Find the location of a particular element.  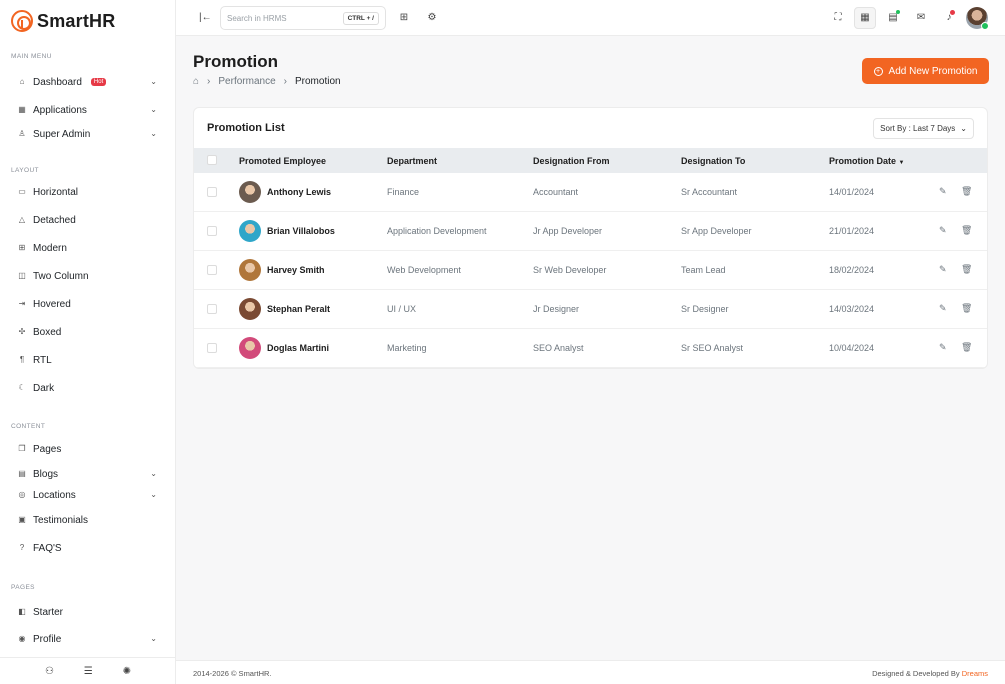

add-promotion-button: + Add New Promotion is located at coordinates (925, 71).